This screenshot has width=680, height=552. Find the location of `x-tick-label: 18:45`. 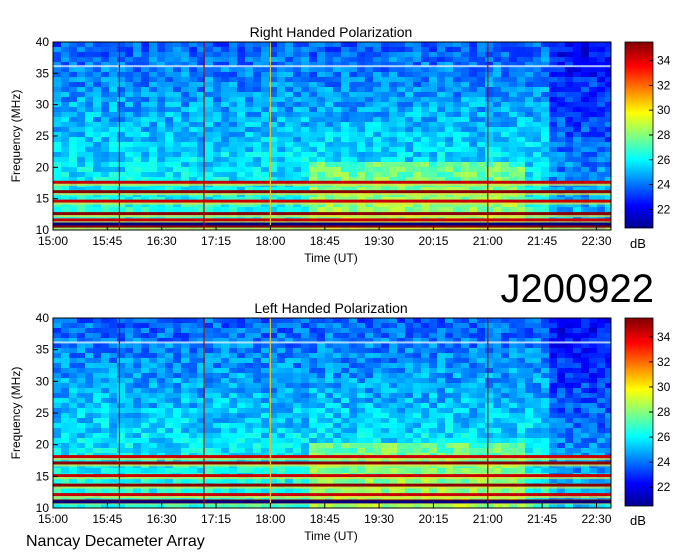

x-tick-label: 18:45 is located at coordinates (325, 241).